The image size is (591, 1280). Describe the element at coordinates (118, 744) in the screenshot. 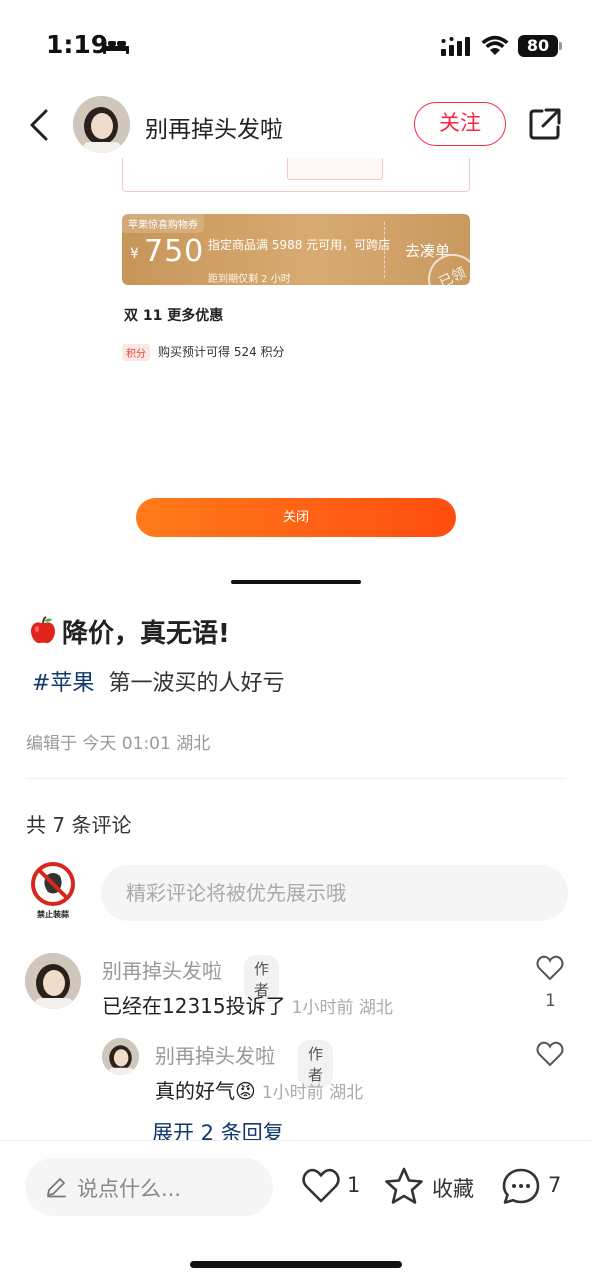

I see `post-meta: 编辑于 今天 01:01 湖北` at that location.